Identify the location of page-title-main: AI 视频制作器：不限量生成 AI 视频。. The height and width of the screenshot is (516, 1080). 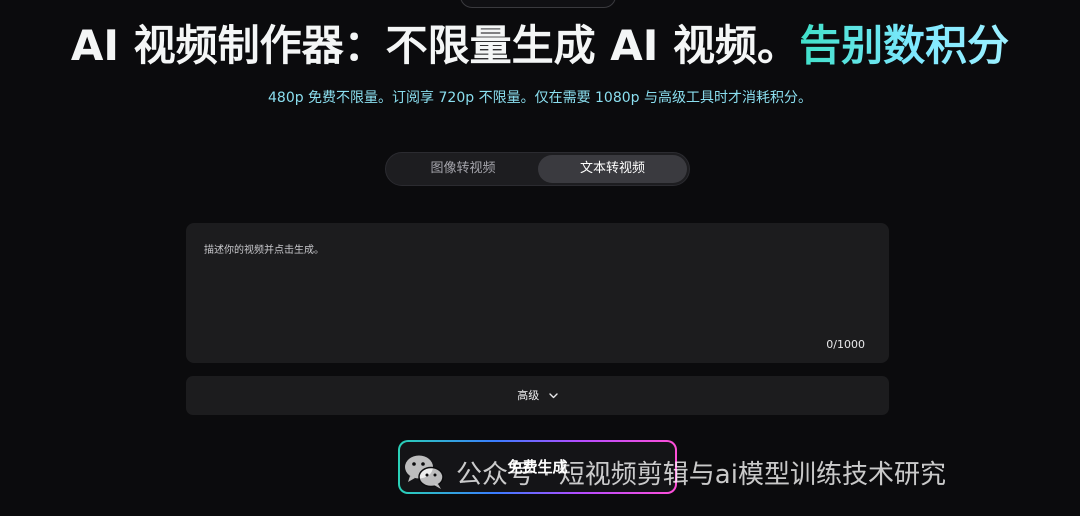
(435, 45).